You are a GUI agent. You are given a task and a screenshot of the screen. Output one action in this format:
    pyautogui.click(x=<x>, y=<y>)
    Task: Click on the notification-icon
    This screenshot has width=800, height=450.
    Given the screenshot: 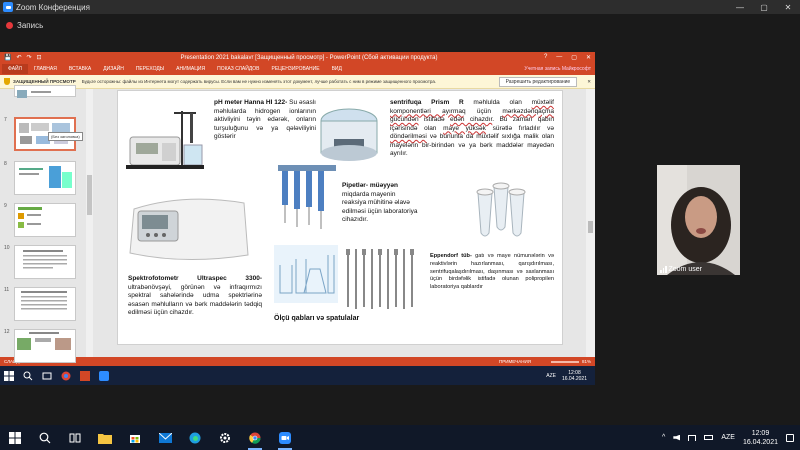 What is the action you would take?
    pyautogui.click(x=790, y=437)
    